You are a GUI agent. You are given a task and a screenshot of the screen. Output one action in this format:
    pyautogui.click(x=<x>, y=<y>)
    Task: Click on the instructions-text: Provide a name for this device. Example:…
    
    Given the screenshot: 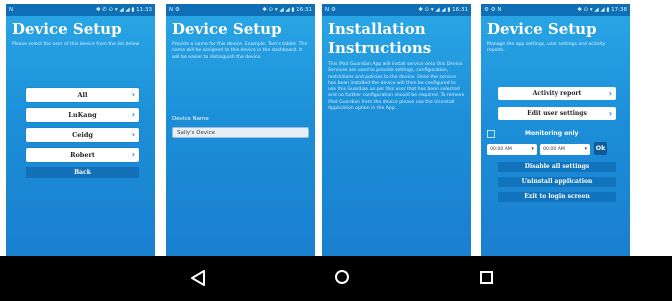 What is the action you would take?
    pyautogui.click(x=240, y=51)
    